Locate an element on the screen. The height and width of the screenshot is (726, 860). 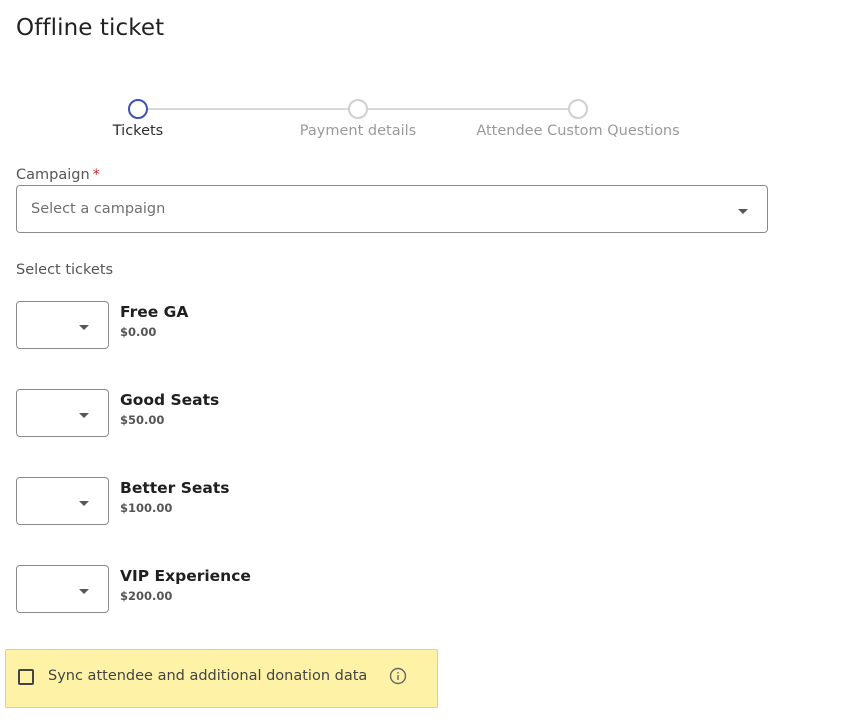
select-tickets-label: Select tickets is located at coordinates (65, 270).